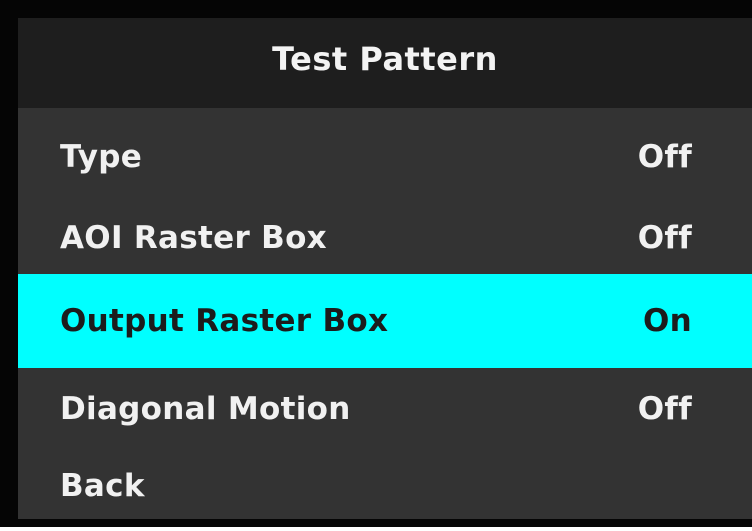 Image resolution: width=752 pixels, height=531 pixels. I want to click on menu-item-back: Back, so click(385, 482).